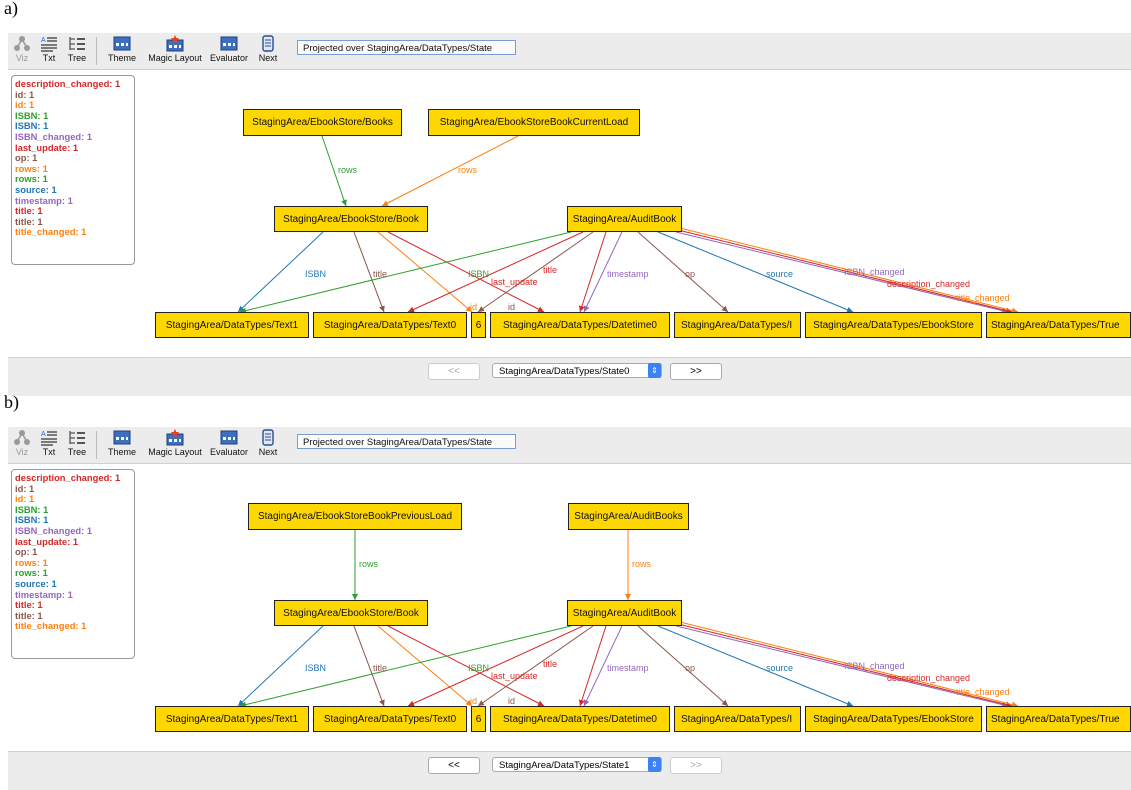 Image resolution: width=1131 pixels, height=790 pixels. I want to click on theme-label: Theme, so click(121, 452).